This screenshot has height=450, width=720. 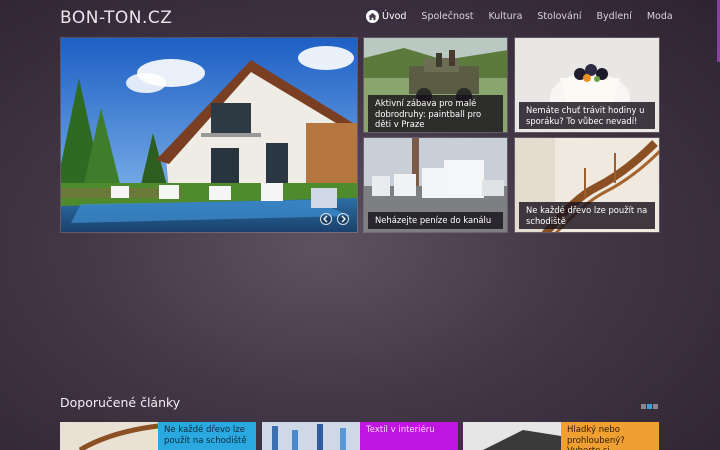 I want to click on article-tile-canal: Neházejte peníze do kanálu, so click(x=435, y=185).